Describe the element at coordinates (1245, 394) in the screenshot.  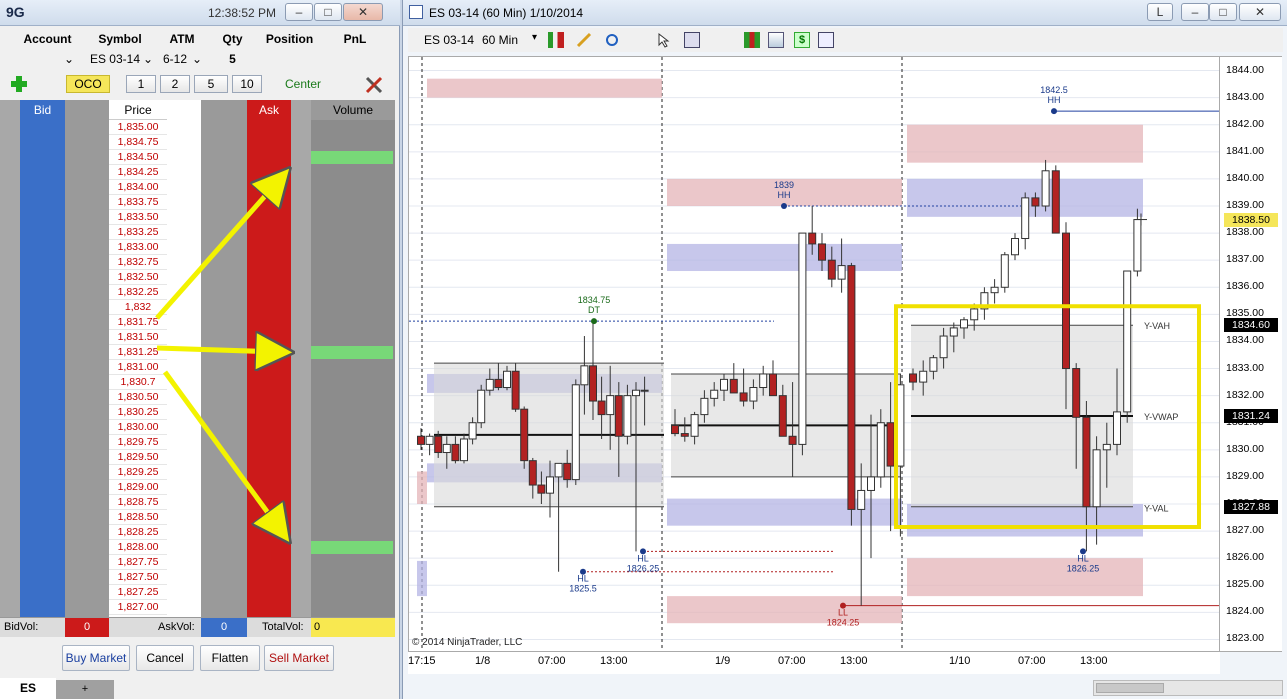
I see `y-tick-label: 1832.00` at that location.